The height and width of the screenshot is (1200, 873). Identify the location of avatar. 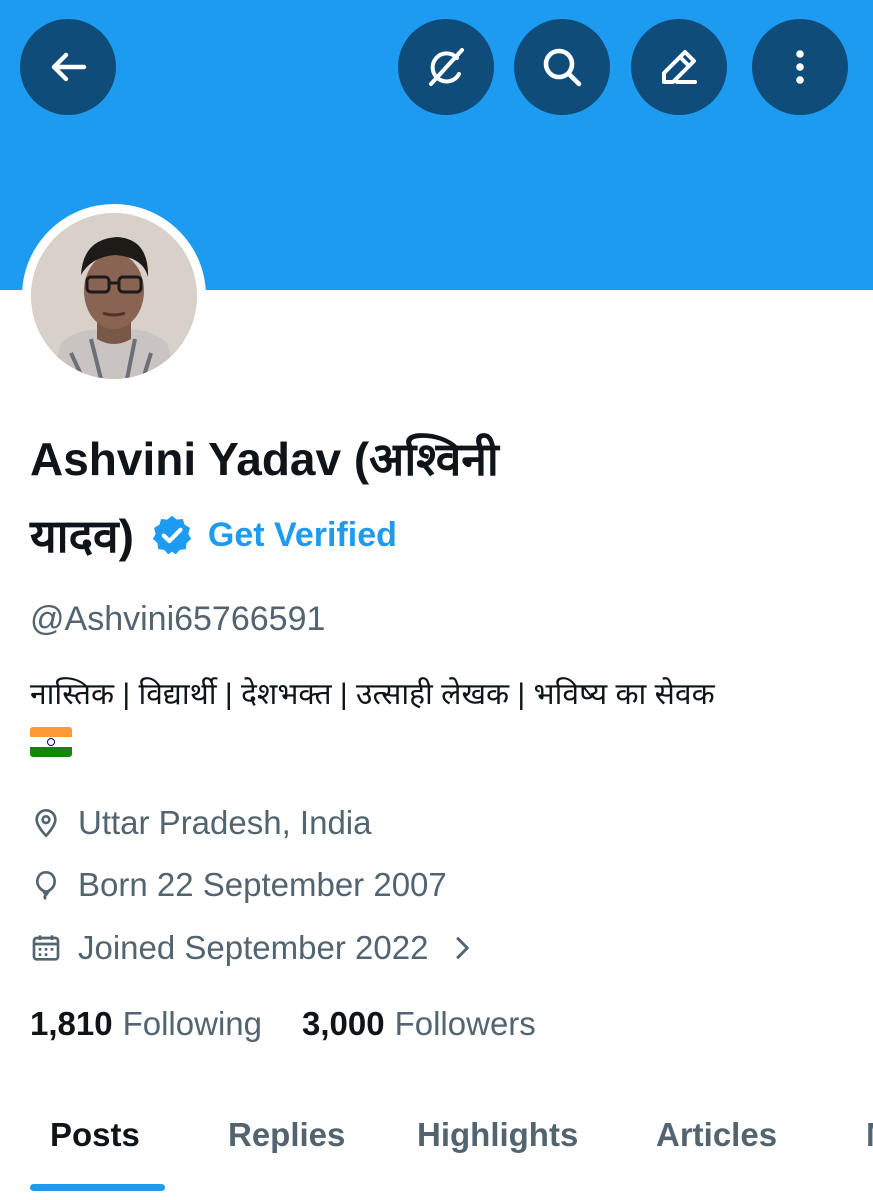
(114, 296).